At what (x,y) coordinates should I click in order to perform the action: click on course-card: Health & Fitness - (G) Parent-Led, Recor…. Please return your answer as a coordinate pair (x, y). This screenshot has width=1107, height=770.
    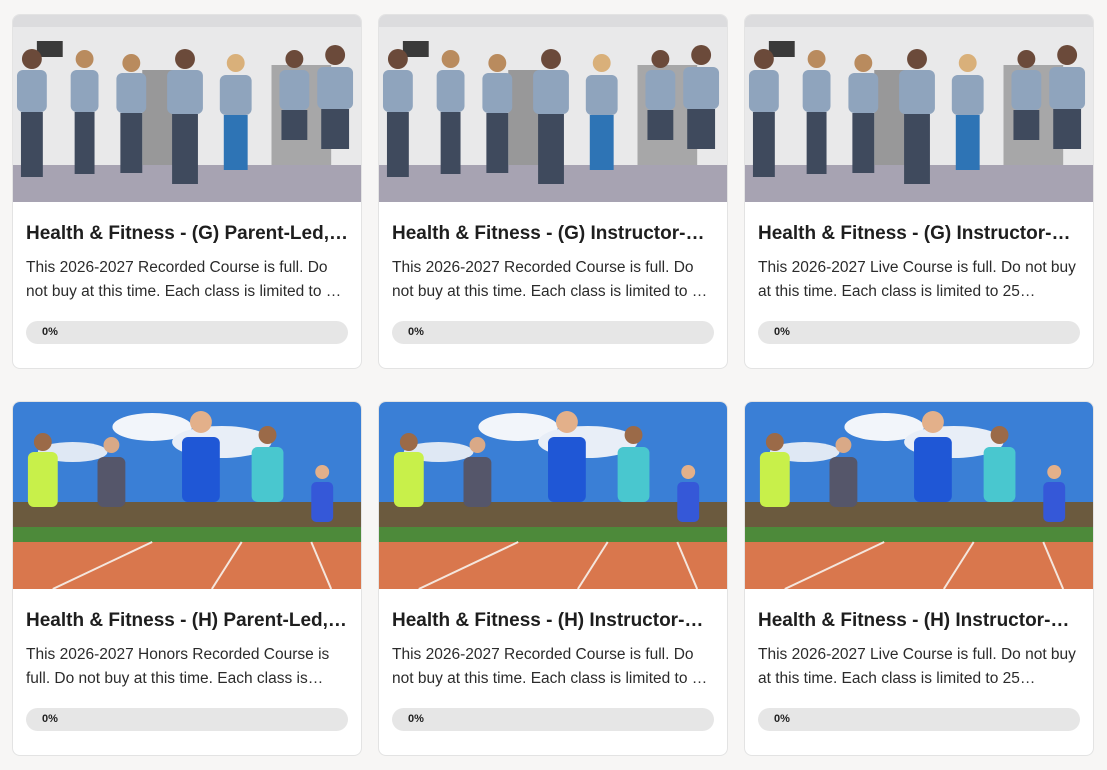
    Looking at the image, I should click on (187, 191).